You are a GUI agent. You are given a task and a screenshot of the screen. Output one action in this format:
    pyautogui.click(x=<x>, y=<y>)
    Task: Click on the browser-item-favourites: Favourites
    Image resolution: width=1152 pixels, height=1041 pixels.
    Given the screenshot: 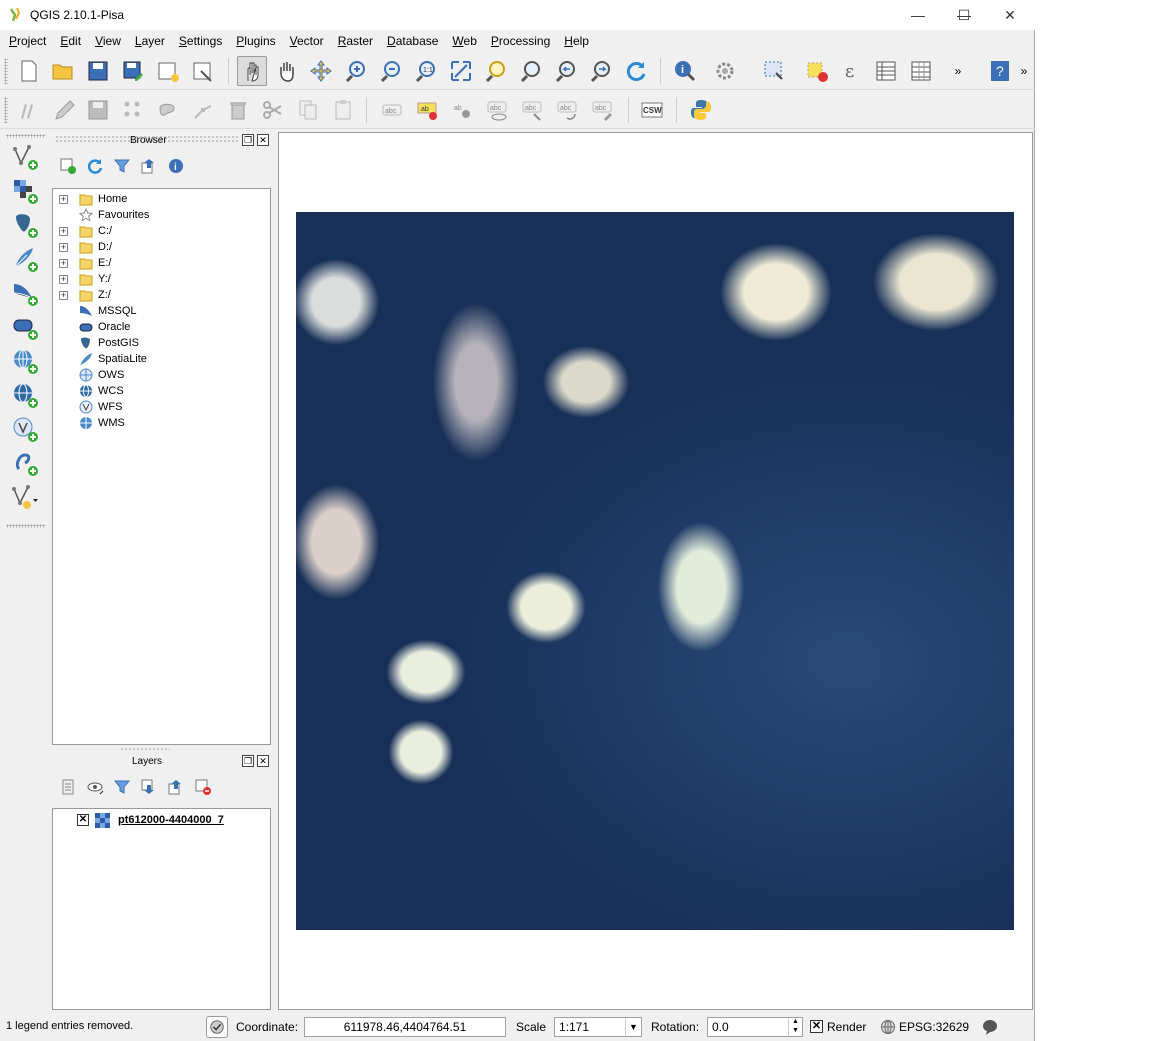 What is the action you would take?
    pyautogui.click(x=161, y=215)
    